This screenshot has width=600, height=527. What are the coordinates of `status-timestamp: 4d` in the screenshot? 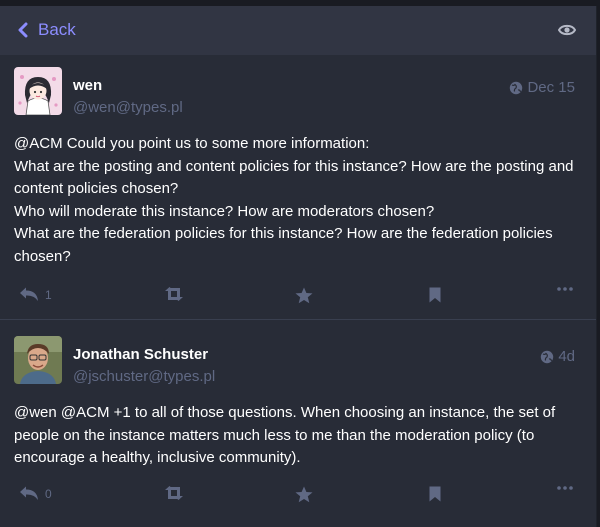 It's located at (557, 356).